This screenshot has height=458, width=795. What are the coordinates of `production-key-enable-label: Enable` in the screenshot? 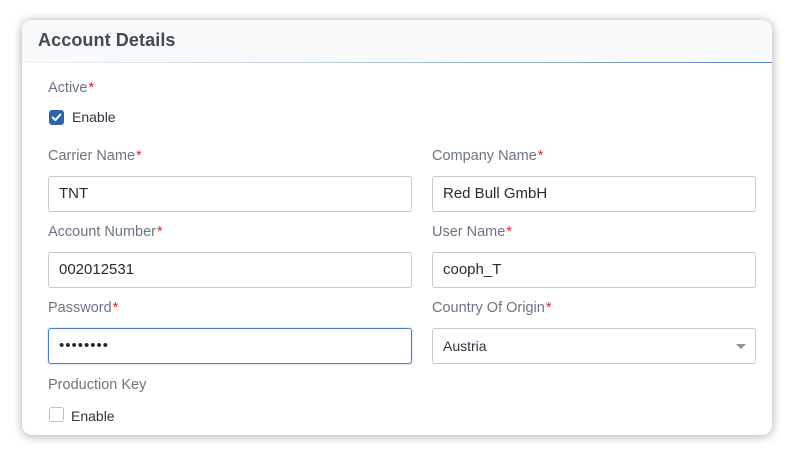 It's located at (93, 416).